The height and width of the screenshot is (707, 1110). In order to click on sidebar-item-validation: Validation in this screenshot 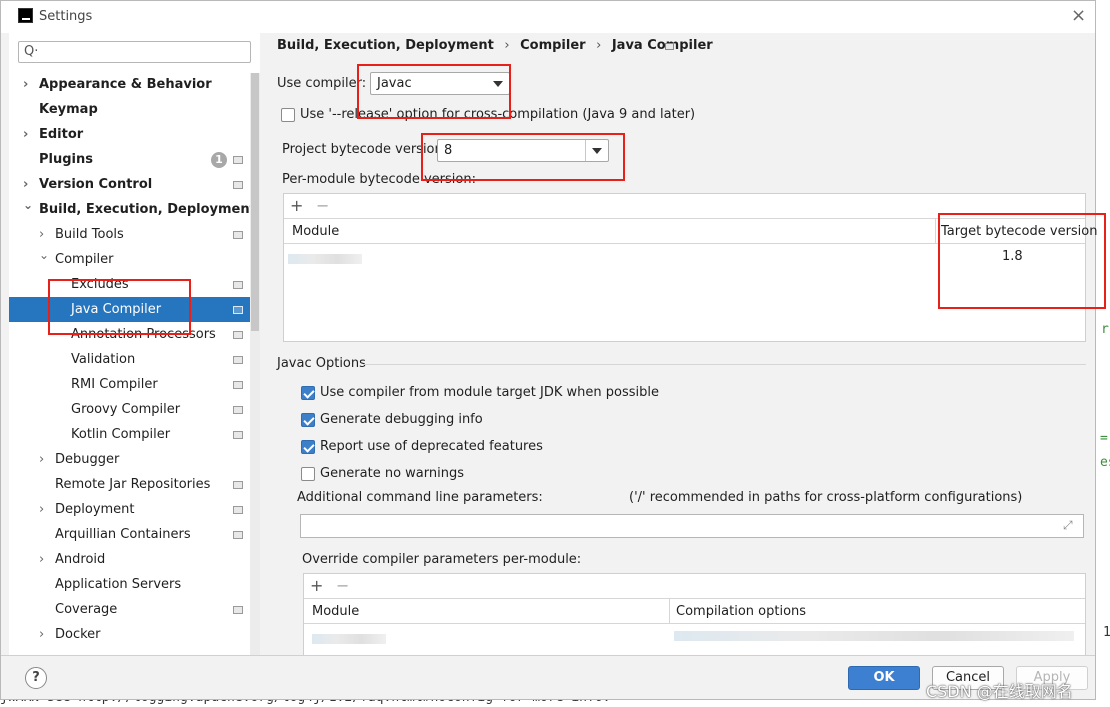, I will do `click(129, 359)`.